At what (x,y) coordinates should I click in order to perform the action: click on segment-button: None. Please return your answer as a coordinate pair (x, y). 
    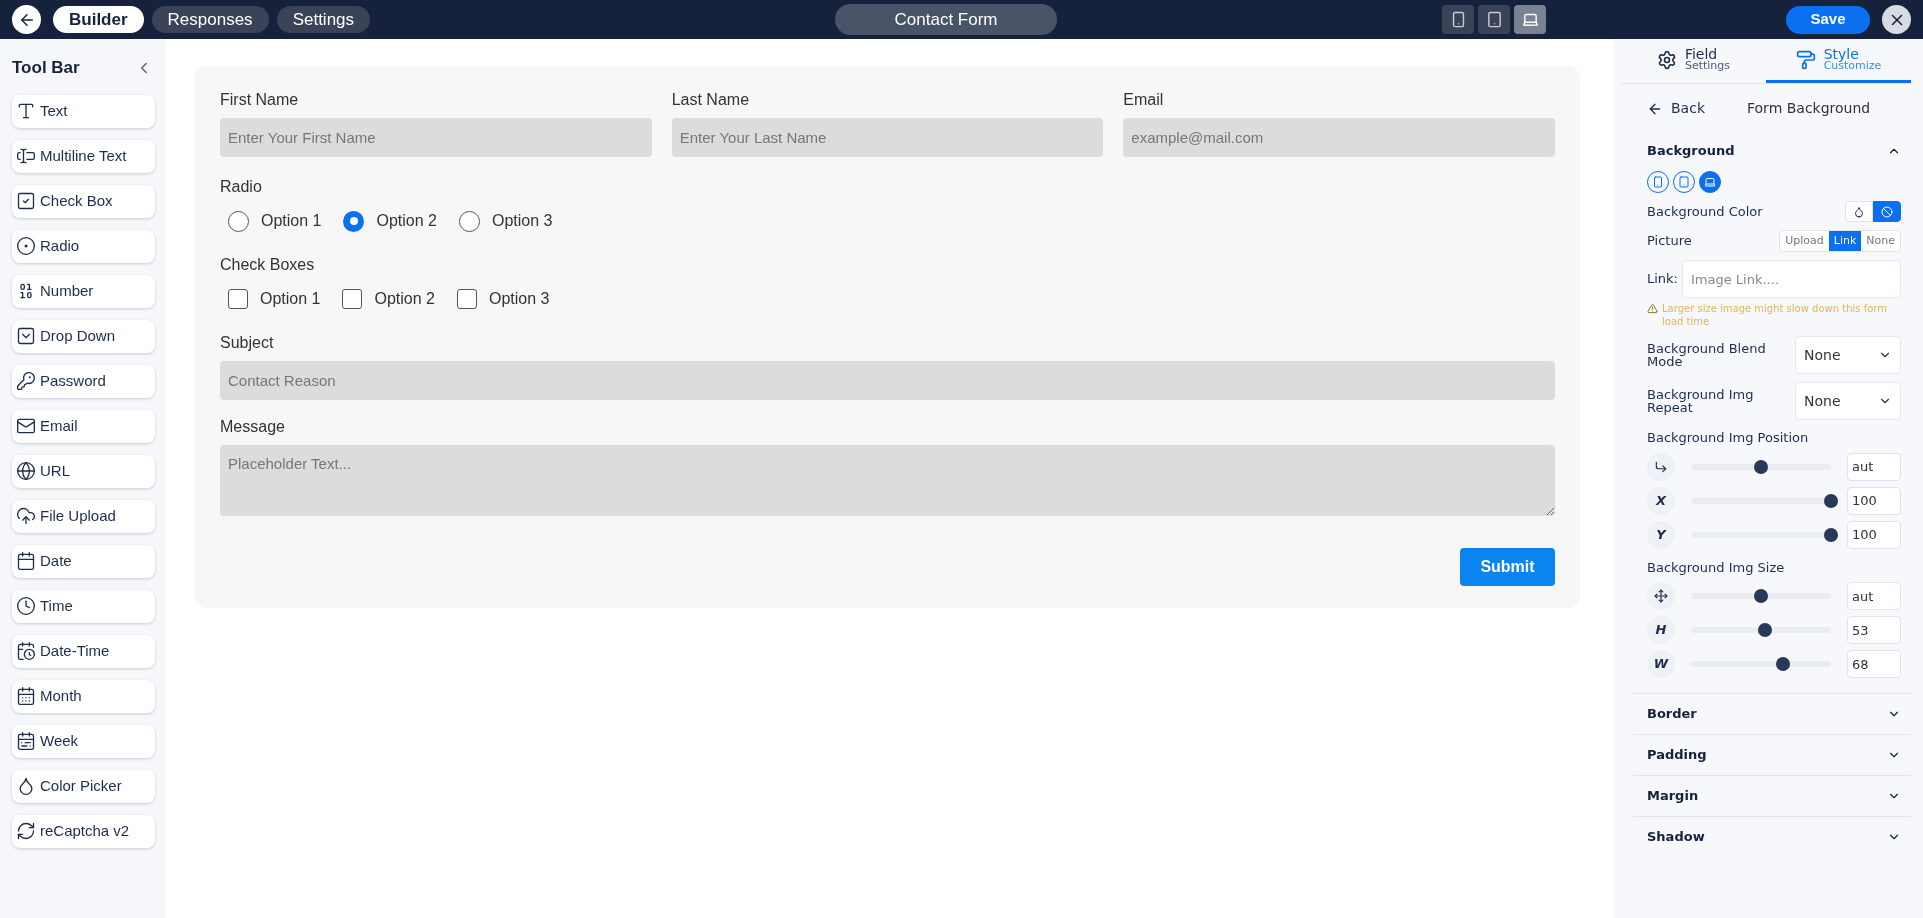
    Looking at the image, I should click on (1880, 241).